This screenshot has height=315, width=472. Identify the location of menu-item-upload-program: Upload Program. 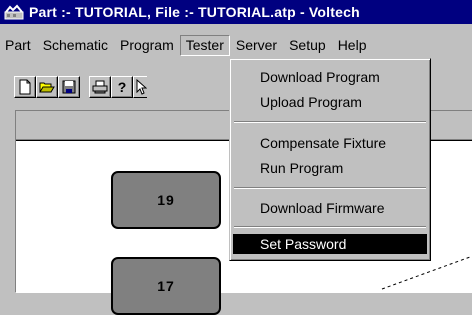
(330, 102).